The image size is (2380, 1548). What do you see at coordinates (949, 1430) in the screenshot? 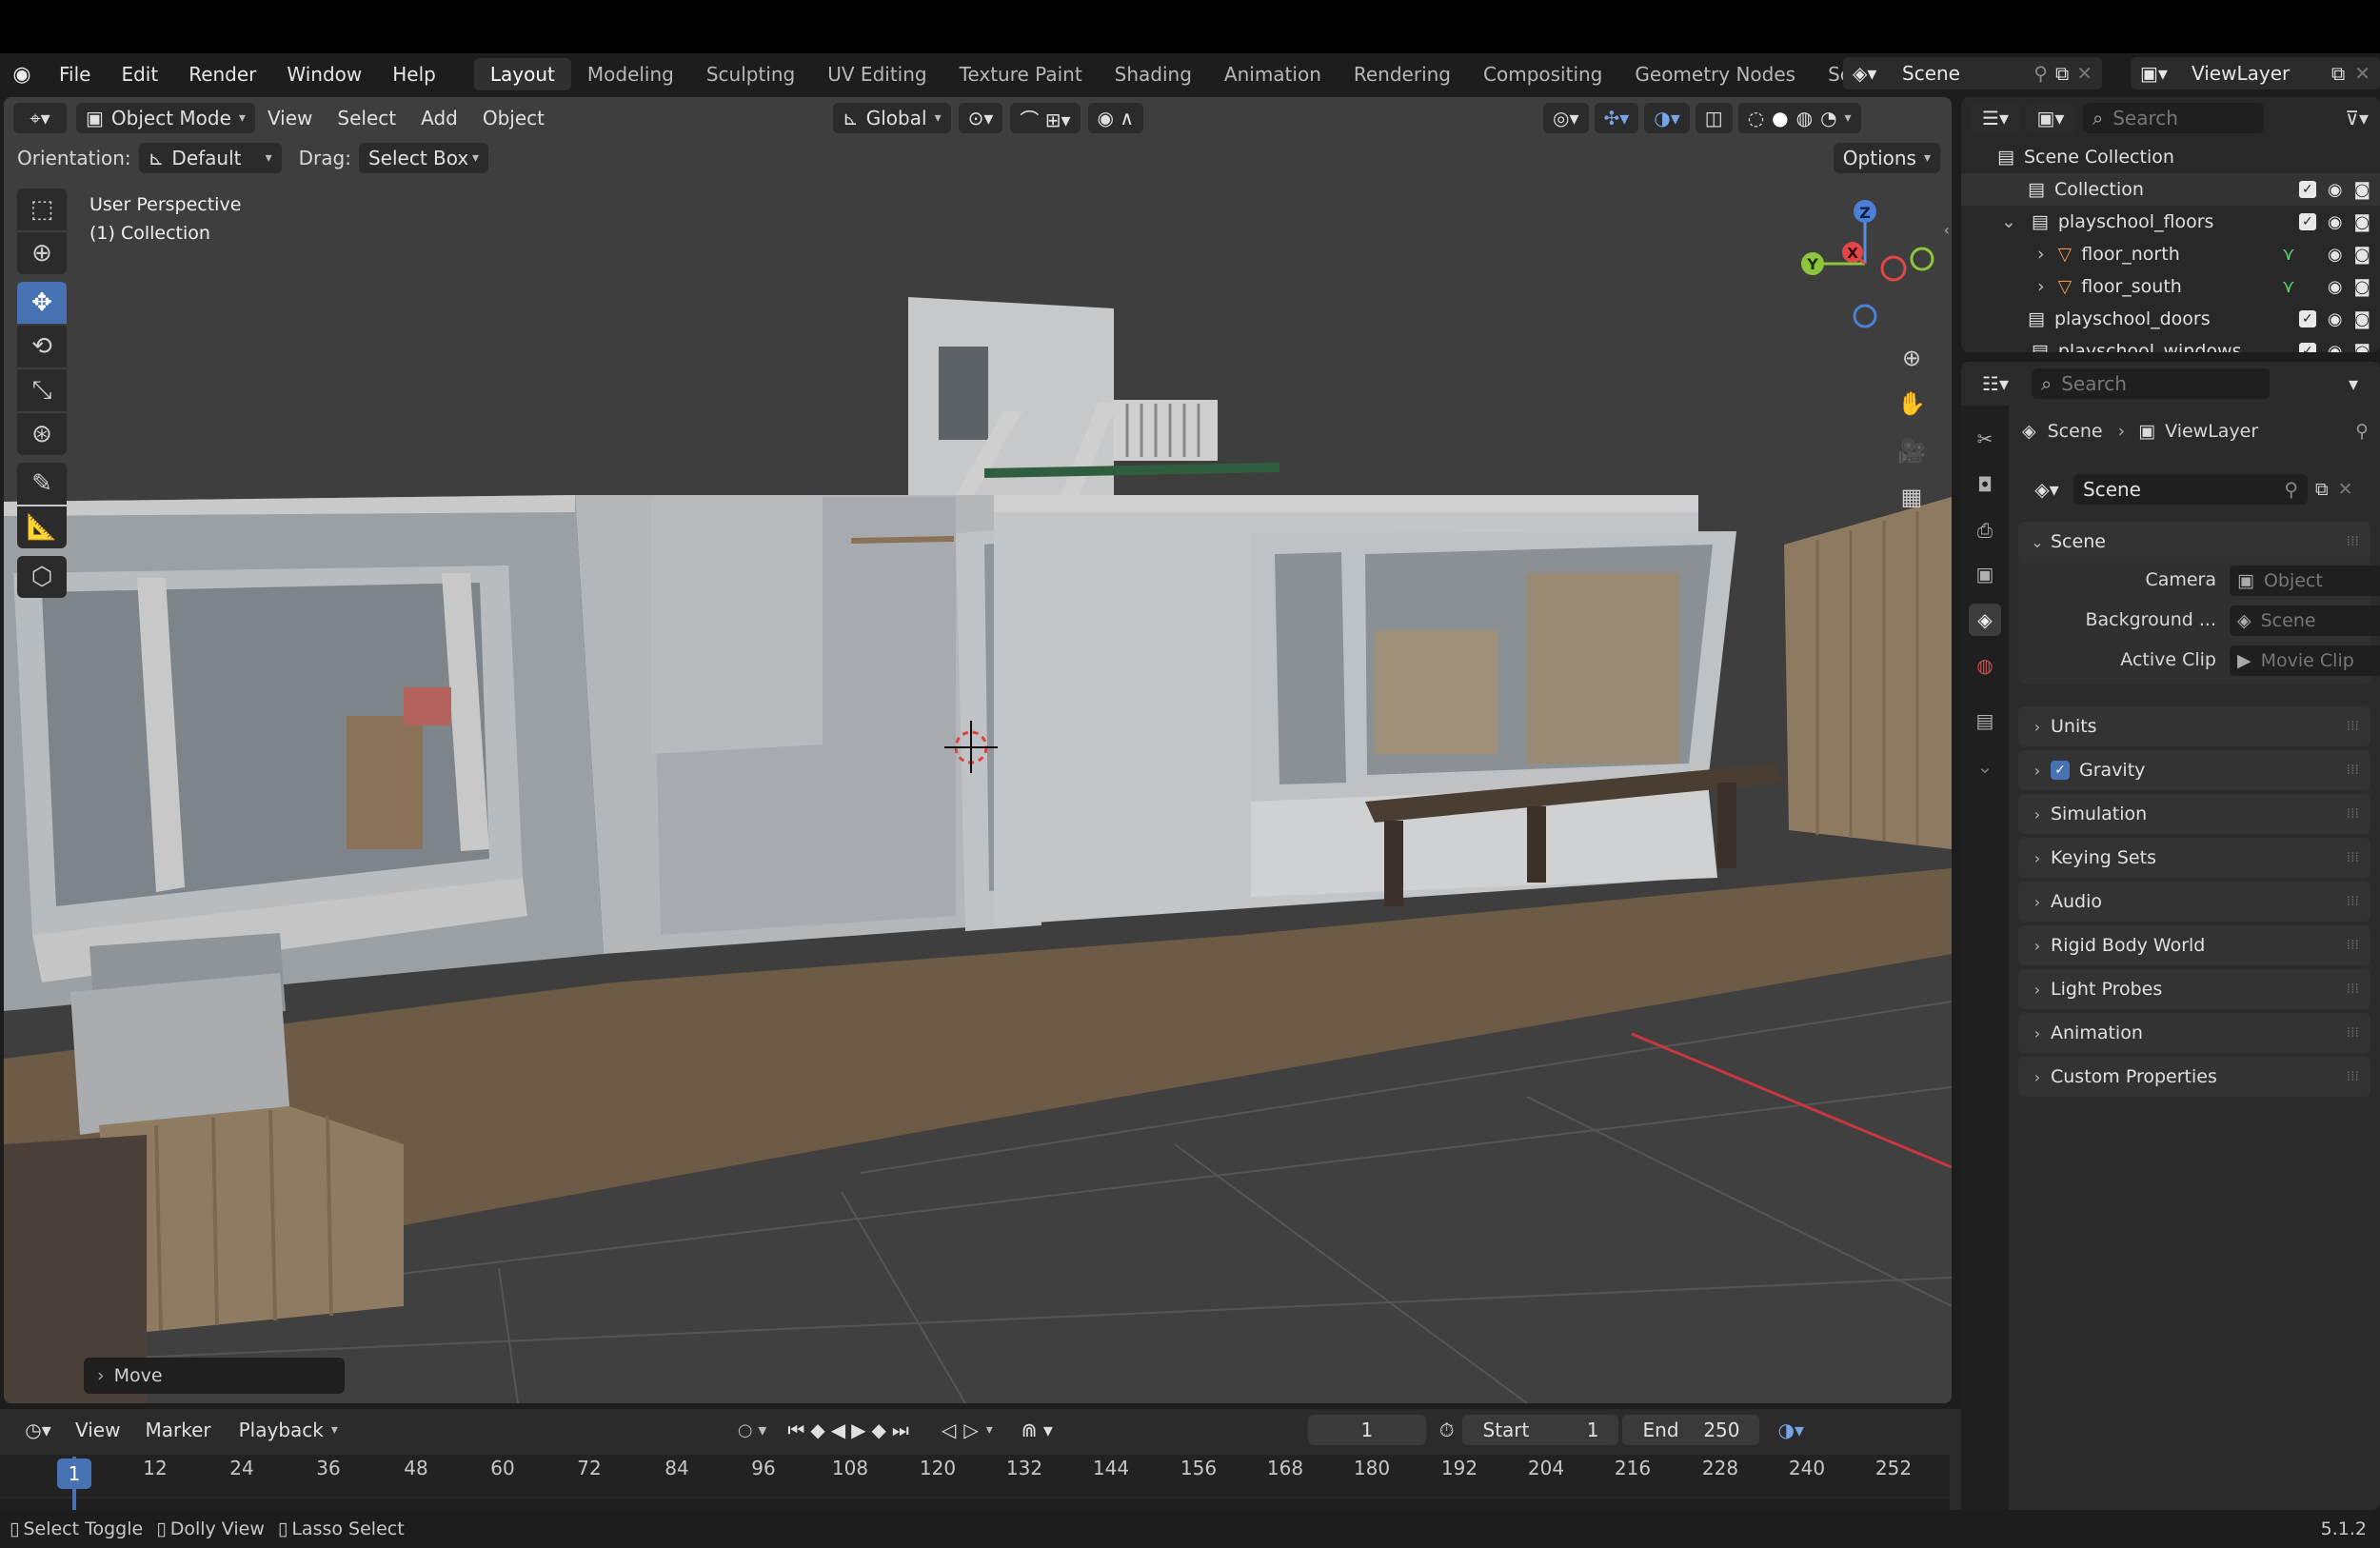
I see `prev-key-icon: ◁` at bounding box center [949, 1430].